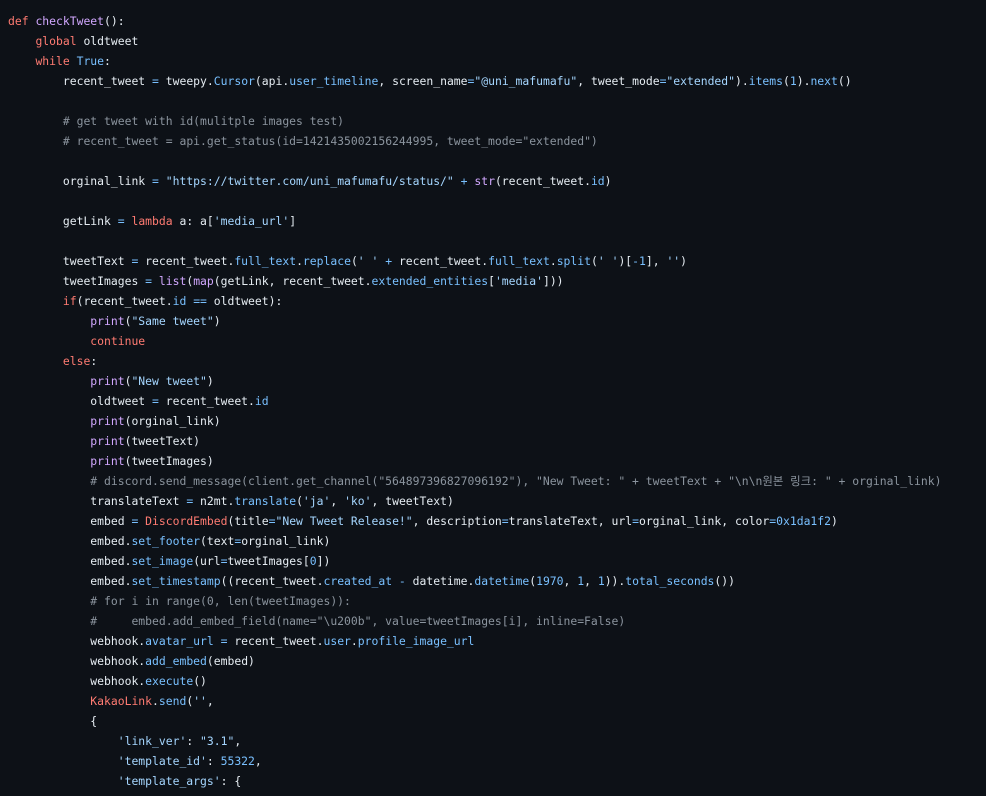 The image size is (986, 796). I want to click on code-token-plain: orginal_link), so click(286, 541).